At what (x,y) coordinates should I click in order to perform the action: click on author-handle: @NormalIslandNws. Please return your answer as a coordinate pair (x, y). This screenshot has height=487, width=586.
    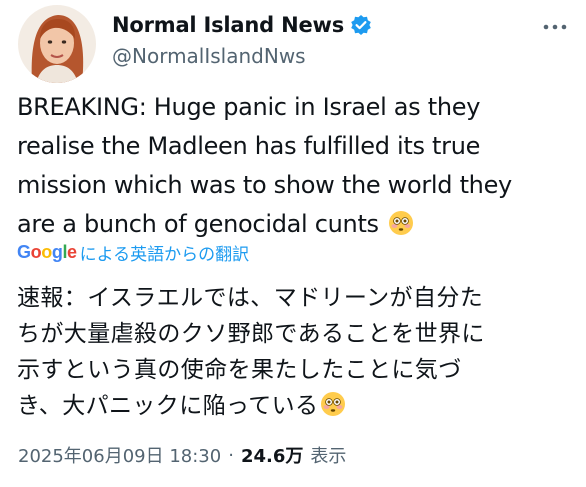
    Looking at the image, I should click on (209, 56).